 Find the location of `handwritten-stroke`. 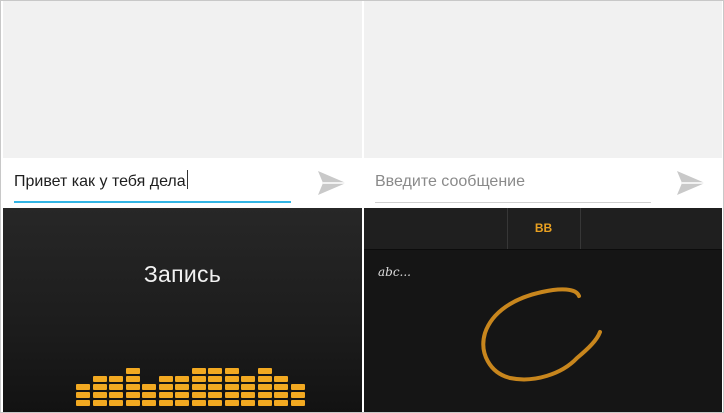

handwritten-stroke is located at coordinates (541, 334).